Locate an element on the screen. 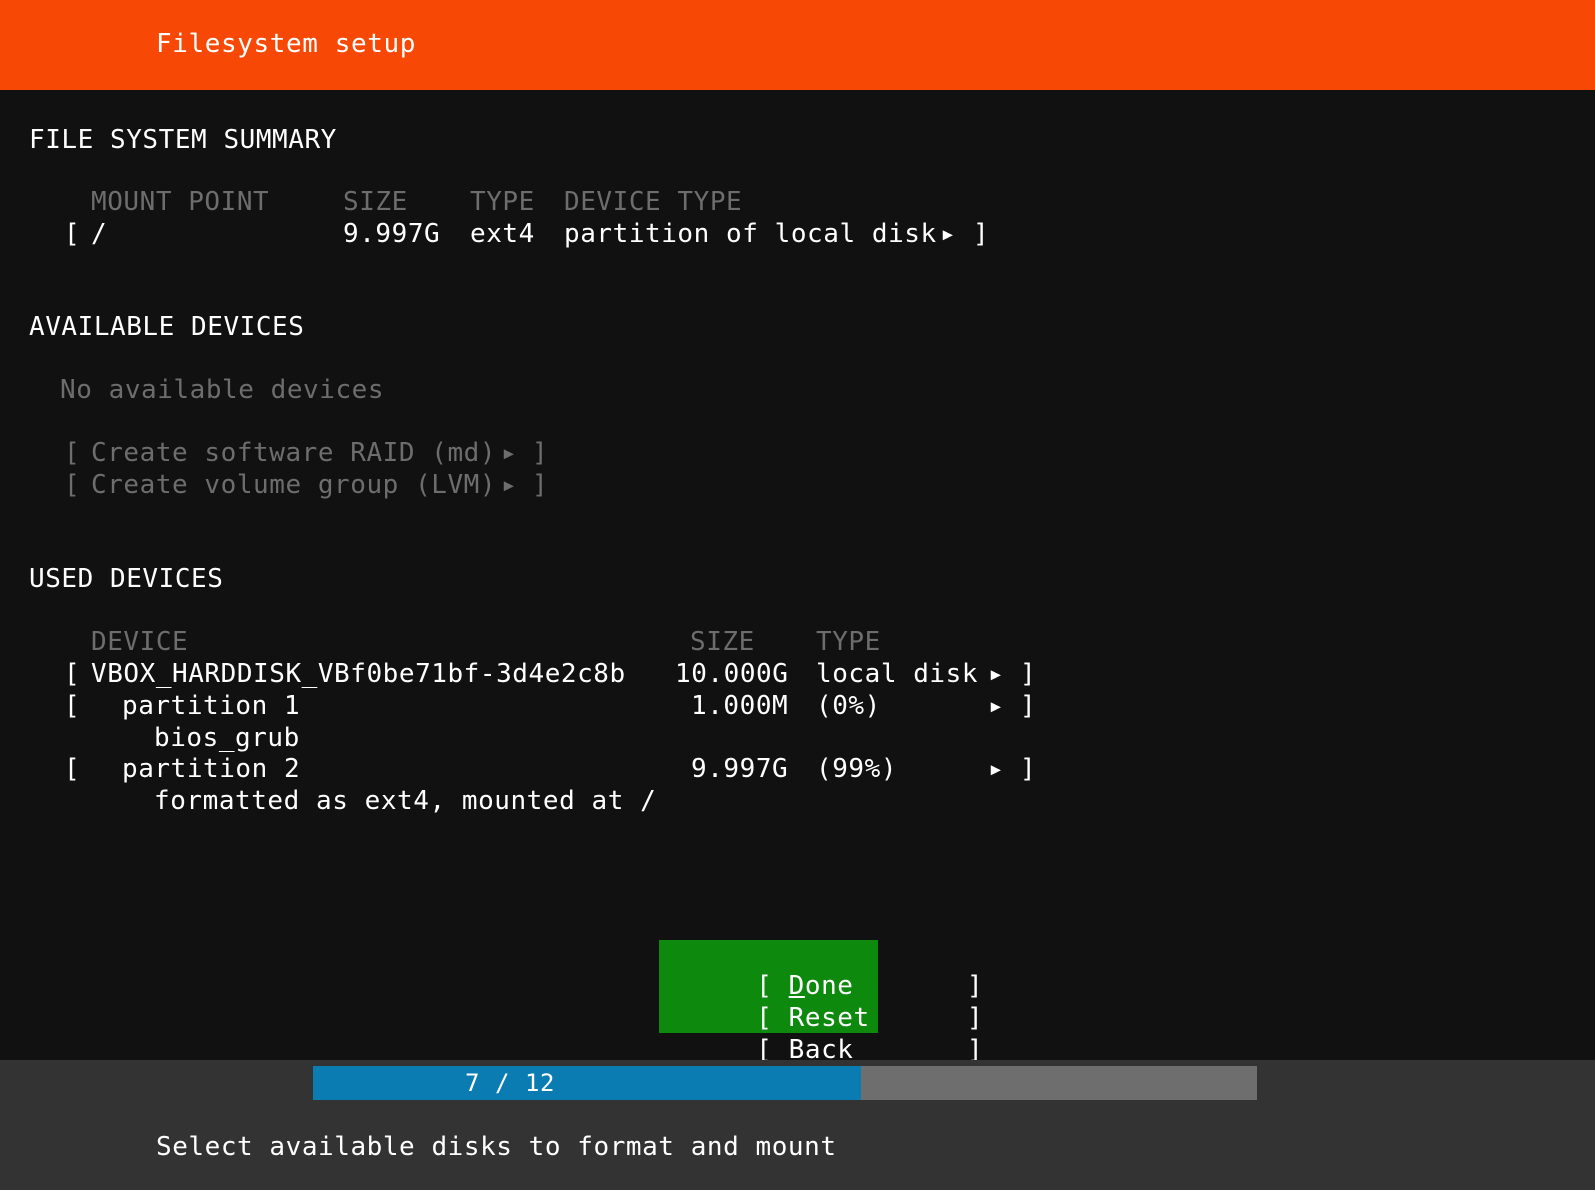  page-title: Filesystem setup is located at coordinates (286, 44).